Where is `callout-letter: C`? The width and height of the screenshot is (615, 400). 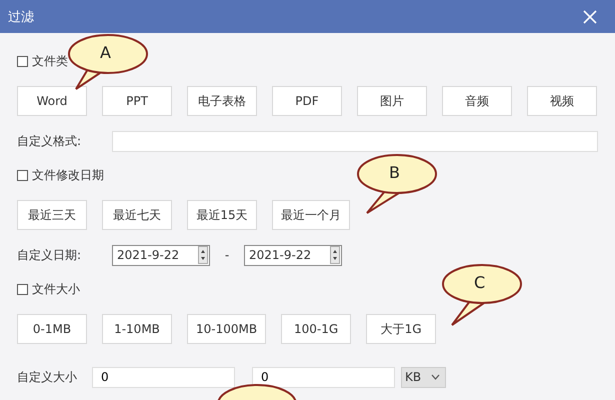
callout-letter: C is located at coordinates (480, 282).